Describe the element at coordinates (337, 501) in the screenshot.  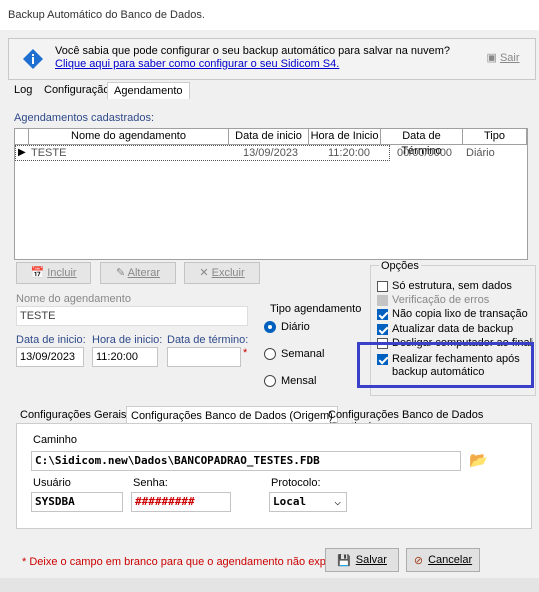
I see `chevron-down-icon: ⌵` at that location.